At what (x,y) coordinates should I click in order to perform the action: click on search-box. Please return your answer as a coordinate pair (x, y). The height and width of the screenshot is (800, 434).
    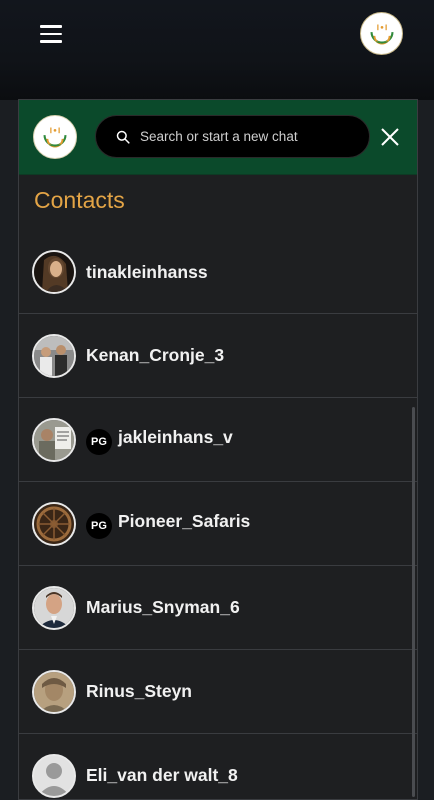
    Looking at the image, I should click on (232, 136).